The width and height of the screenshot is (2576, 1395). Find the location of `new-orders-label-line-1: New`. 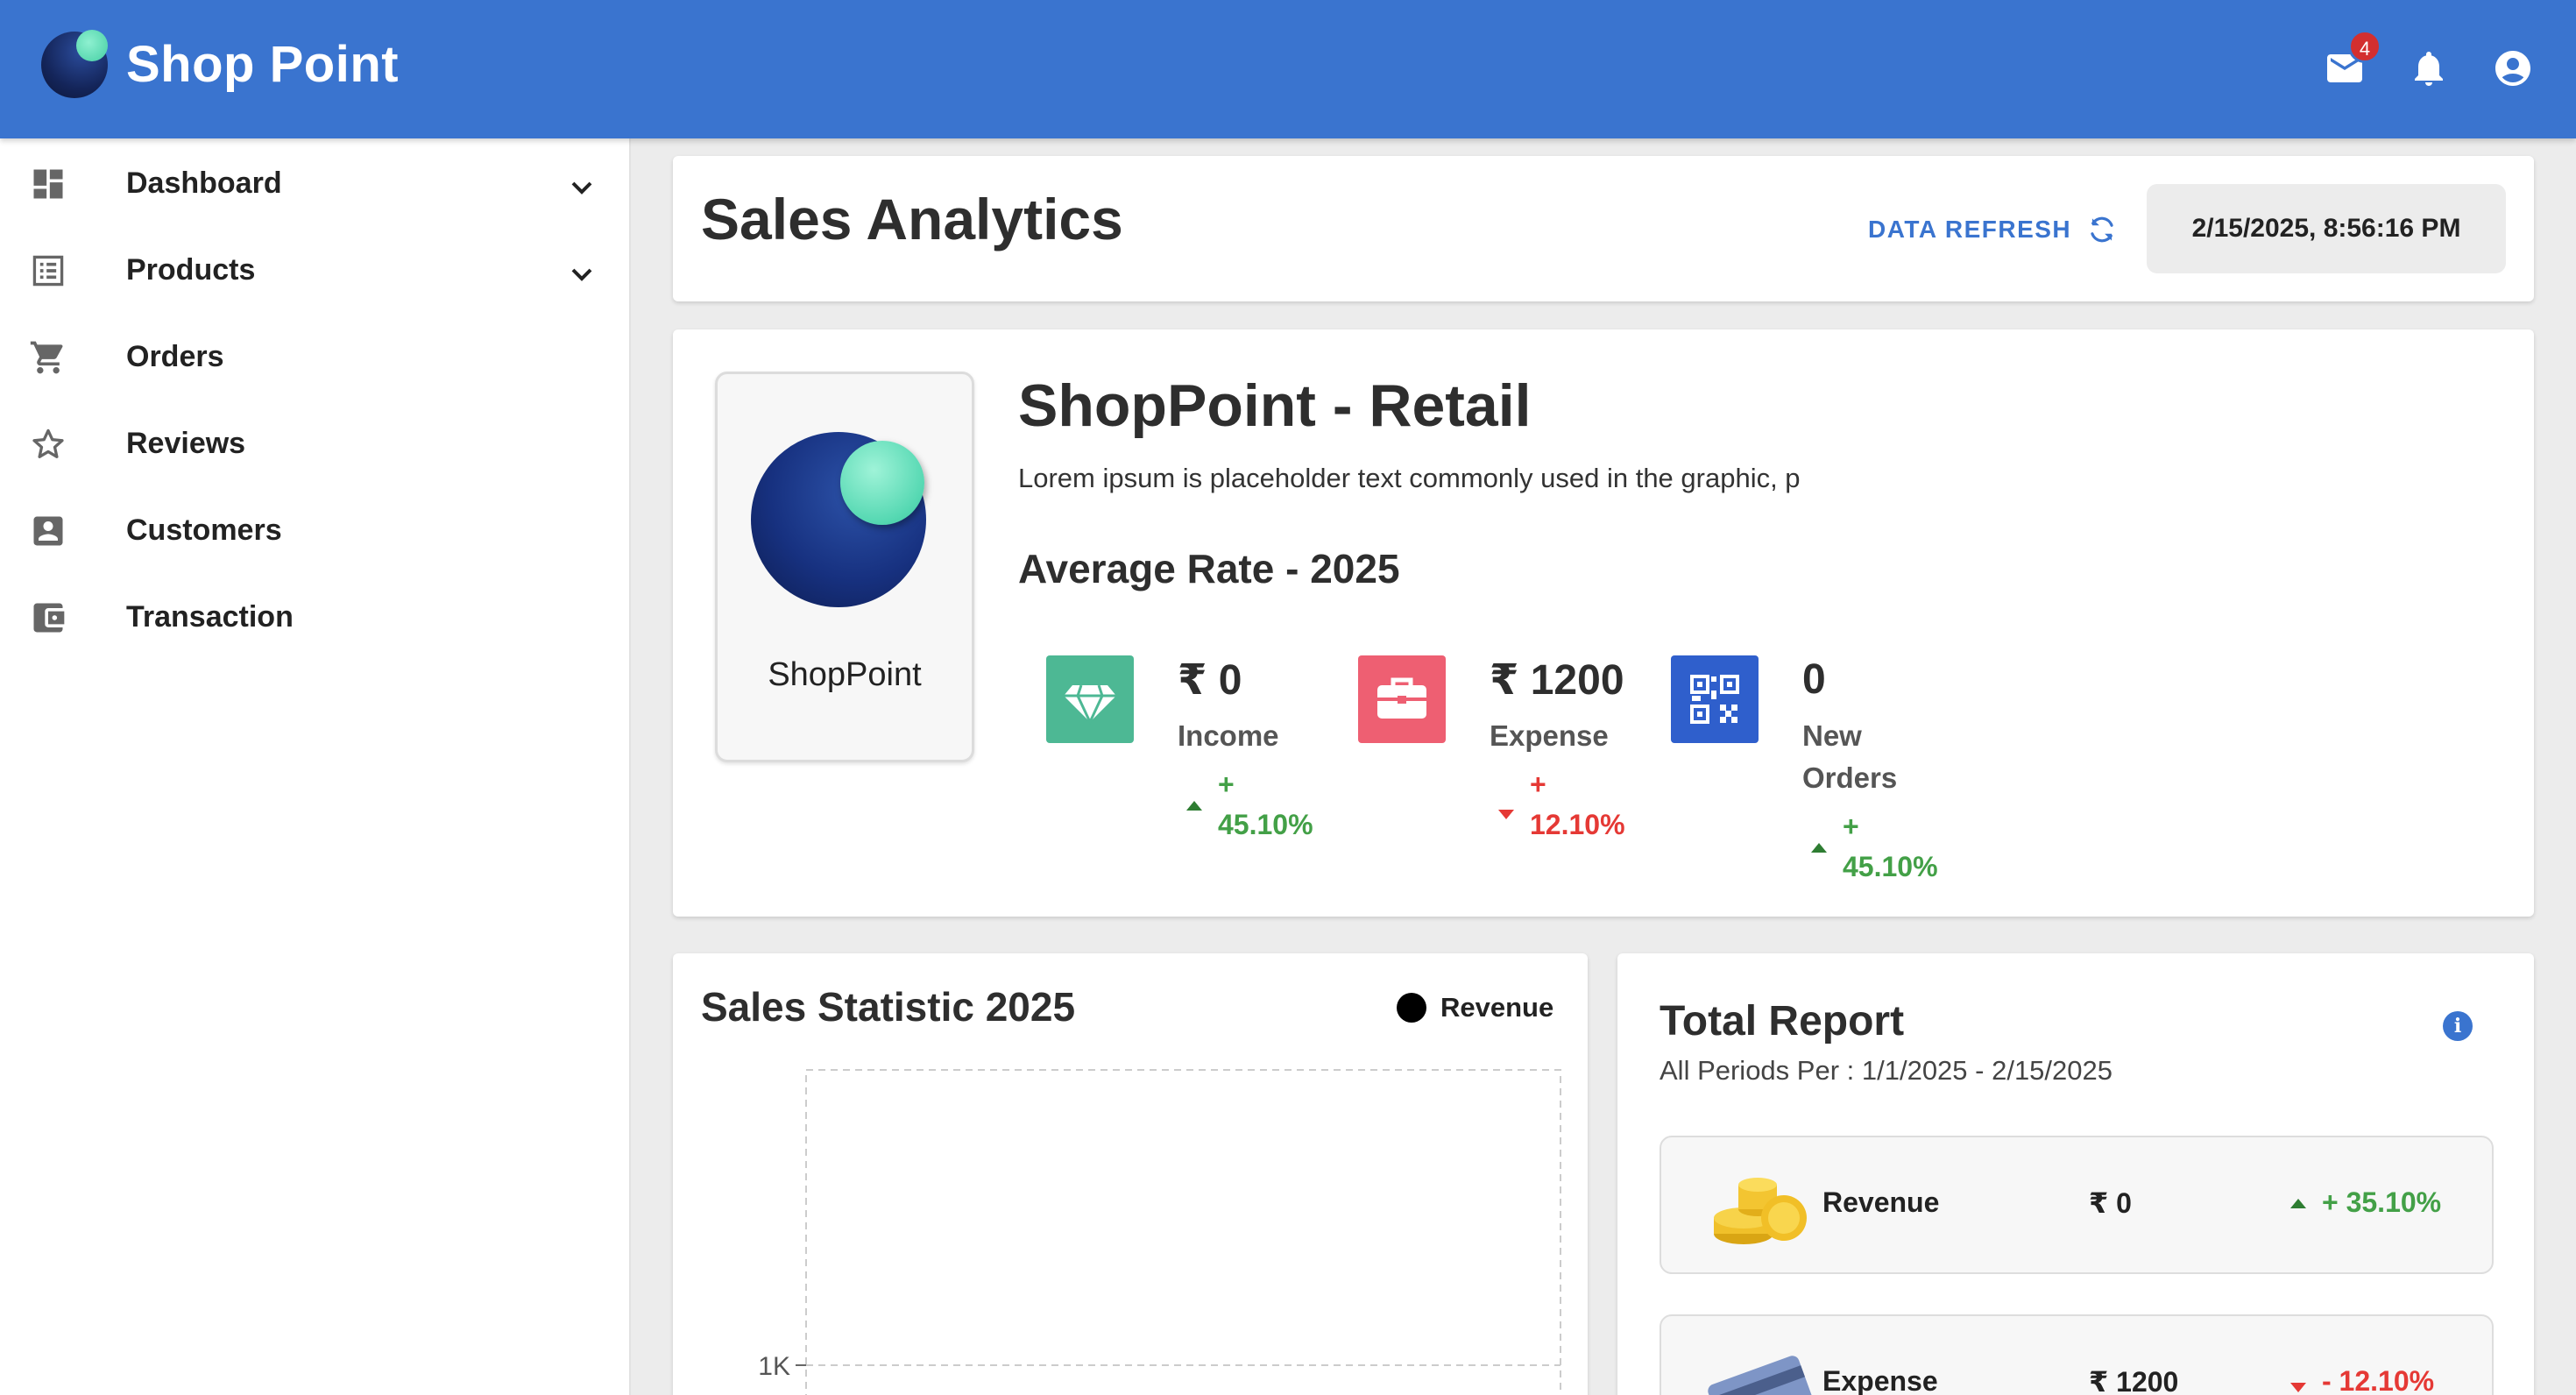

new-orders-label-line-1: New is located at coordinates (1832, 735).